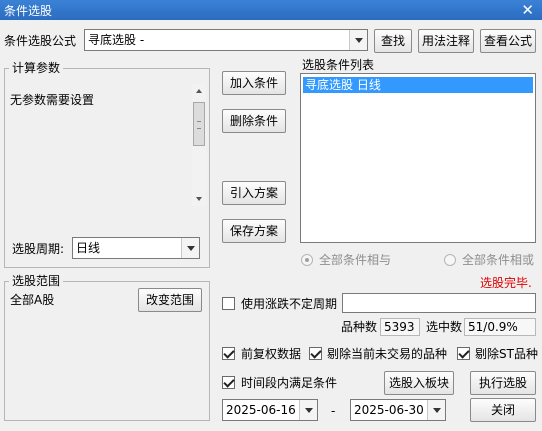 Image resolution: width=542 pixels, height=431 pixels. What do you see at coordinates (503, 410) in the screenshot?
I see `close-button: 关闭` at bounding box center [503, 410].